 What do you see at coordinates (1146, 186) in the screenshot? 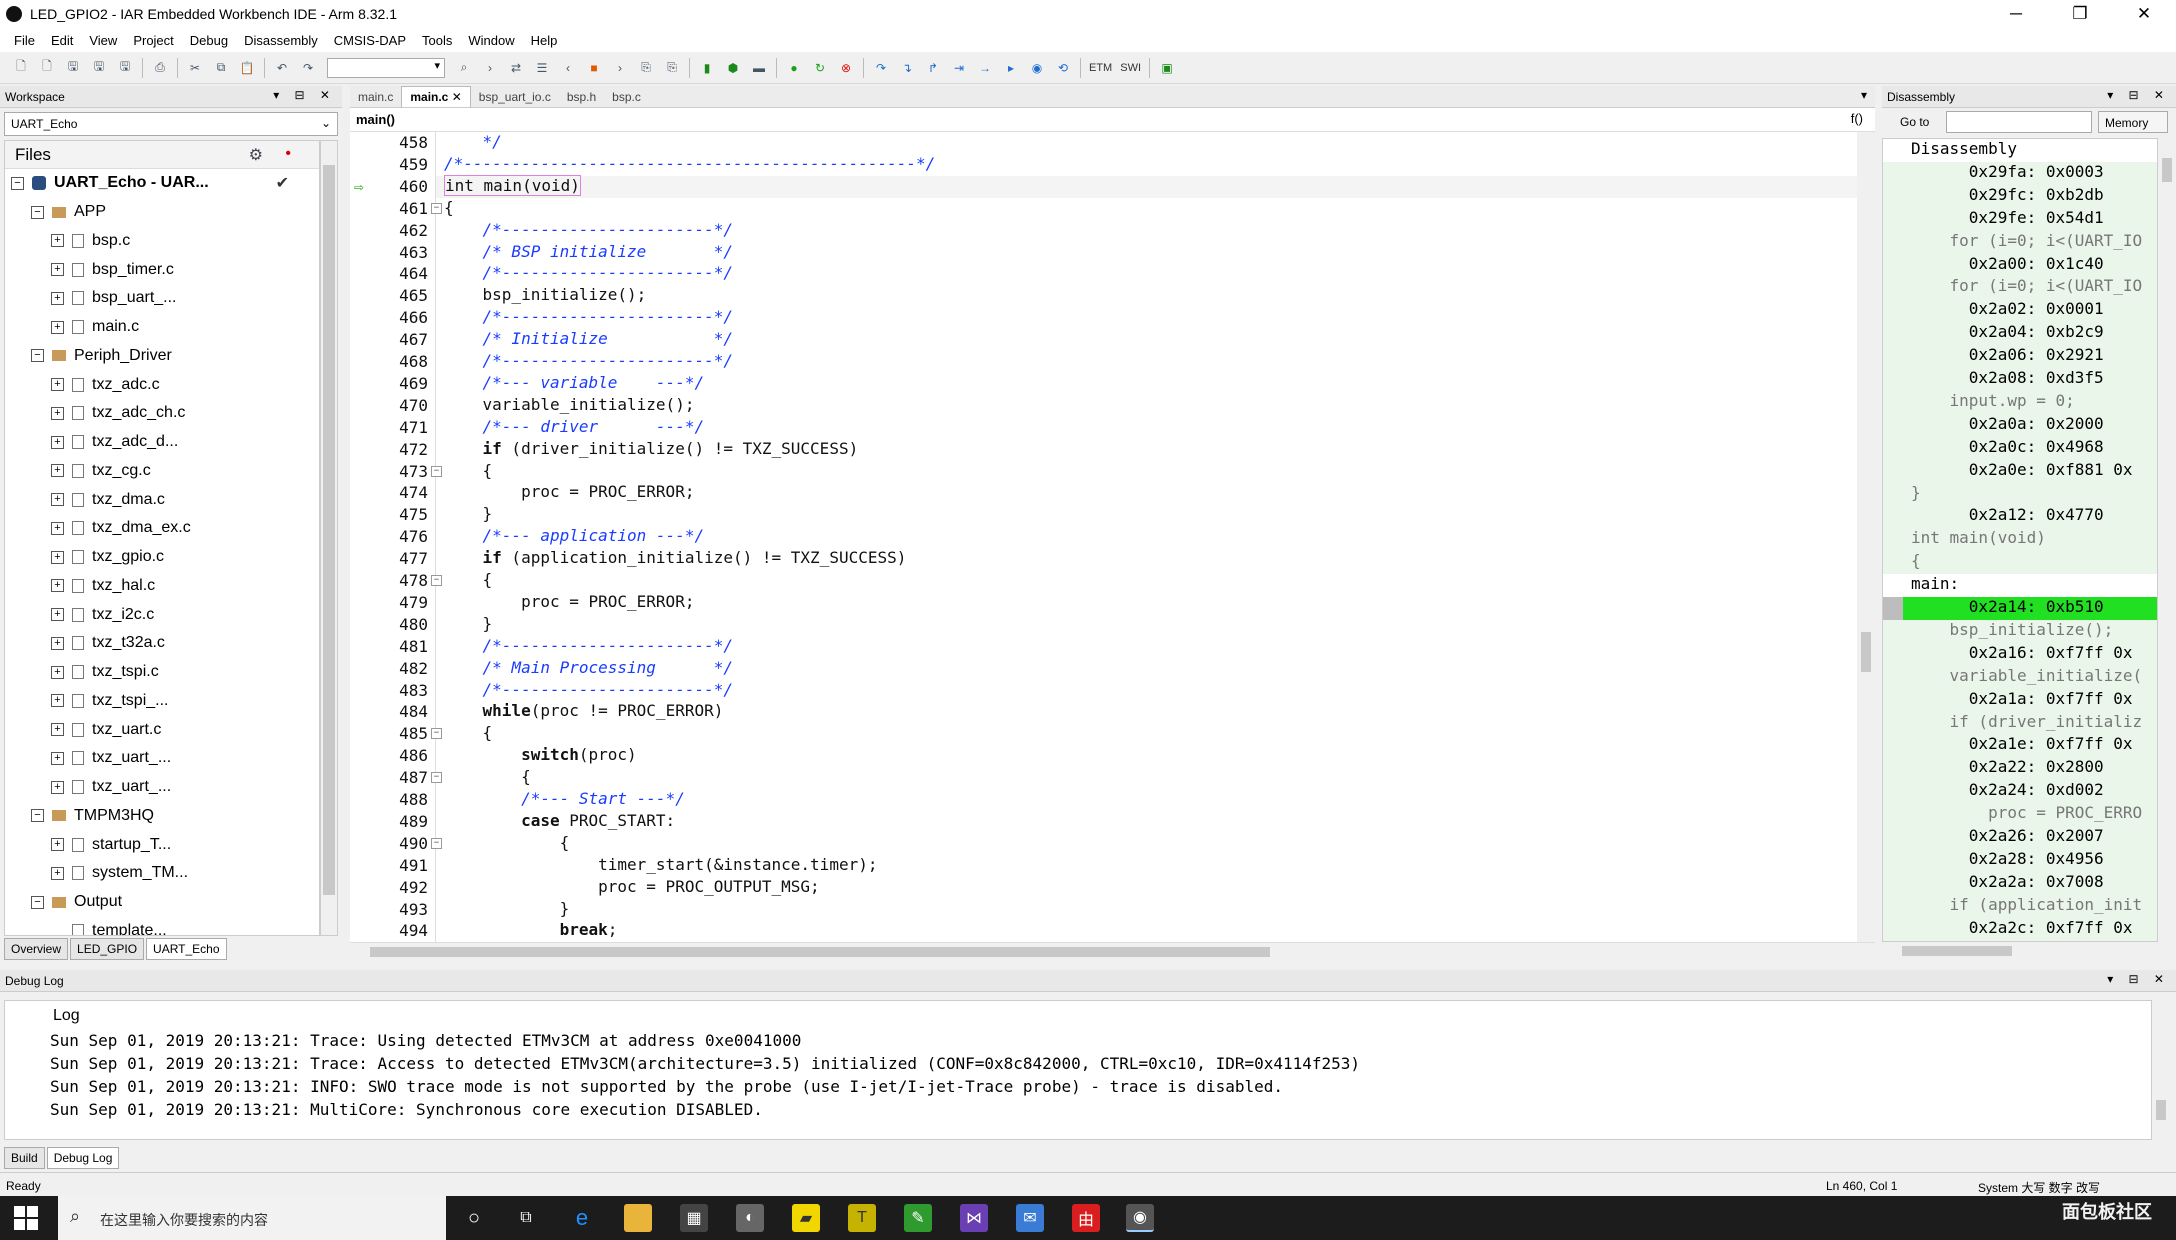
I see `code-line: int main(void)` at bounding box center [1146, 186].